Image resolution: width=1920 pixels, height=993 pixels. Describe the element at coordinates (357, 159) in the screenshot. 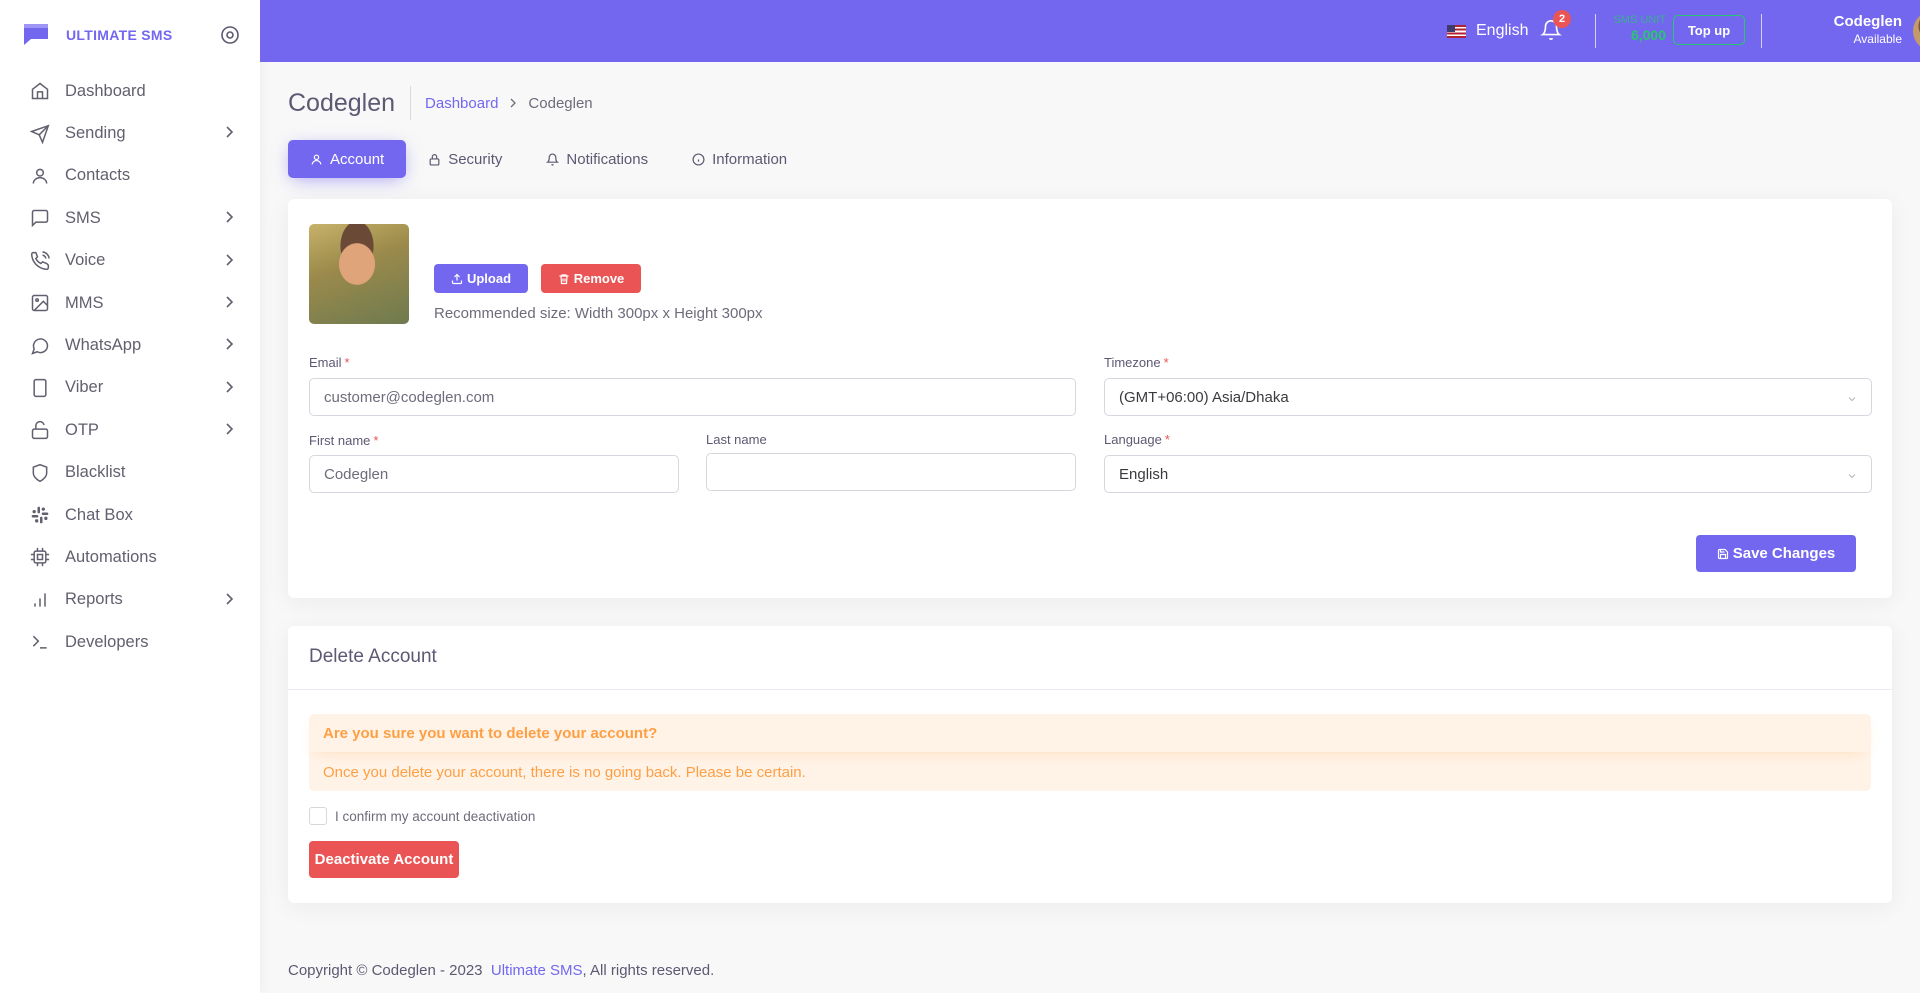

I see `tab-label: Account` at that location.